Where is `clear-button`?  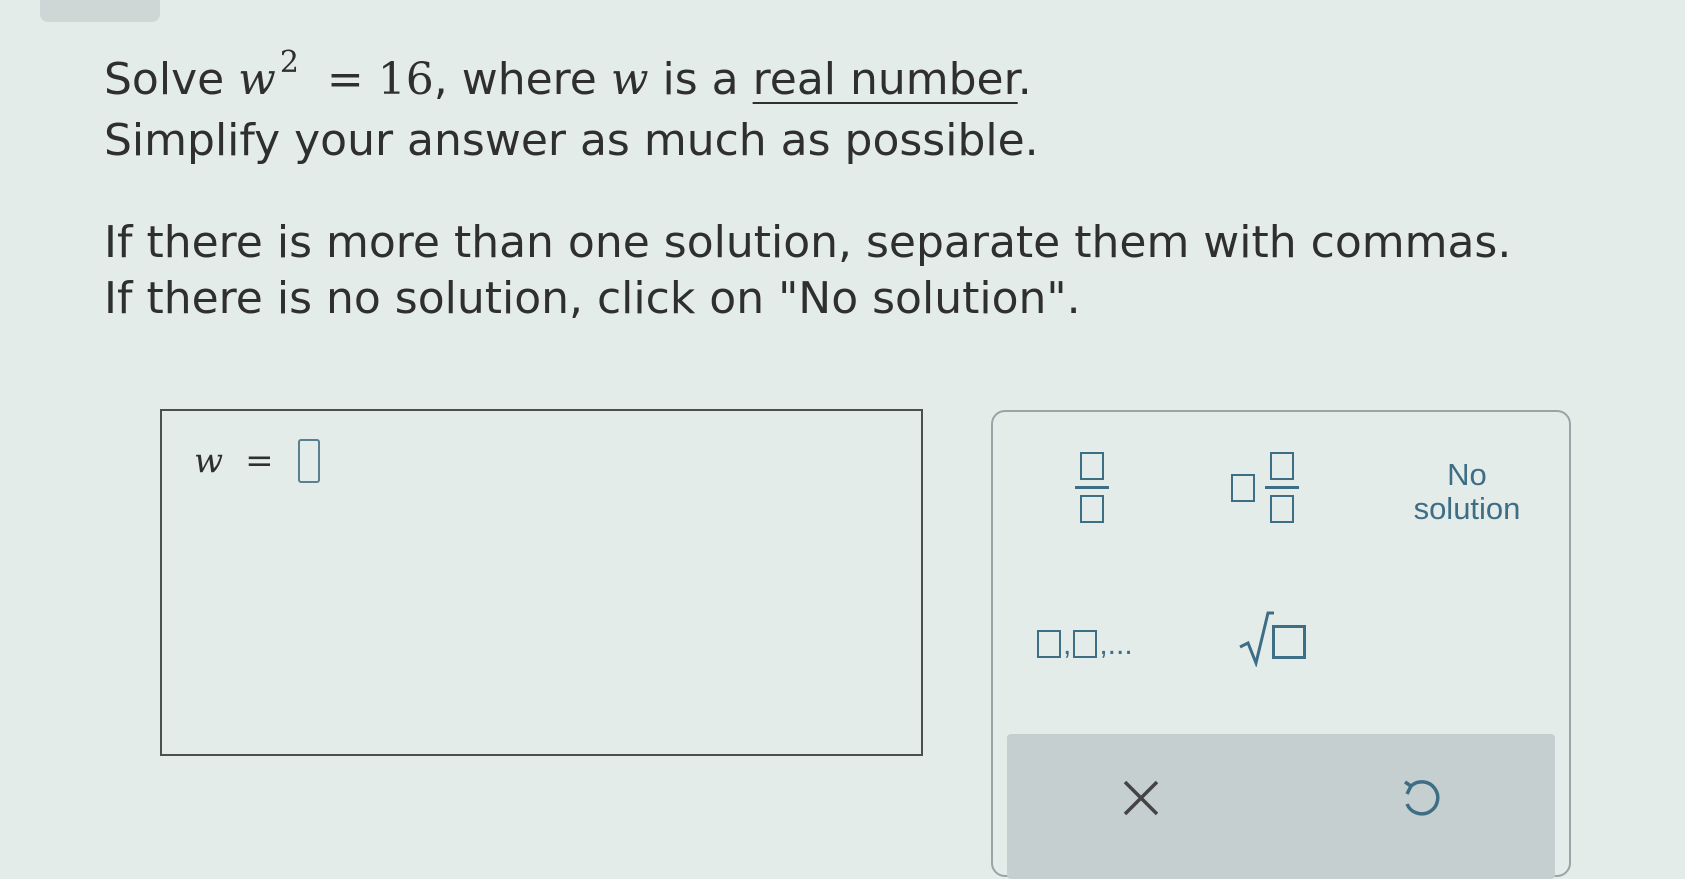 clear-button is located at coordinates (1141, 799).